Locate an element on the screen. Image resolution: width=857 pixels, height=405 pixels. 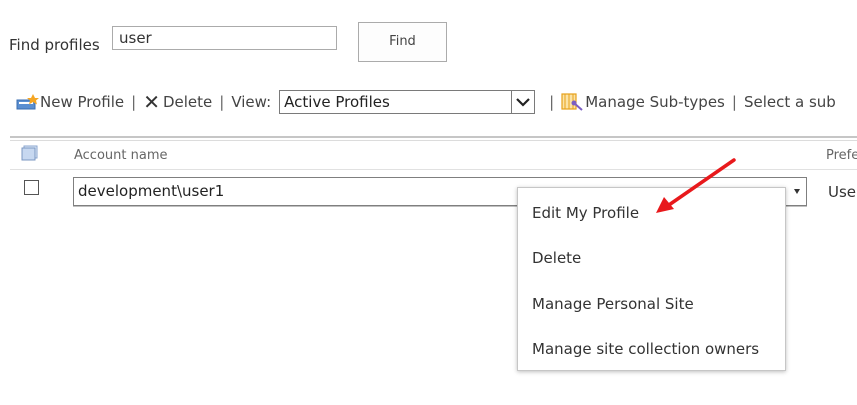
find-button: Find is located at coordinates (402, 42).